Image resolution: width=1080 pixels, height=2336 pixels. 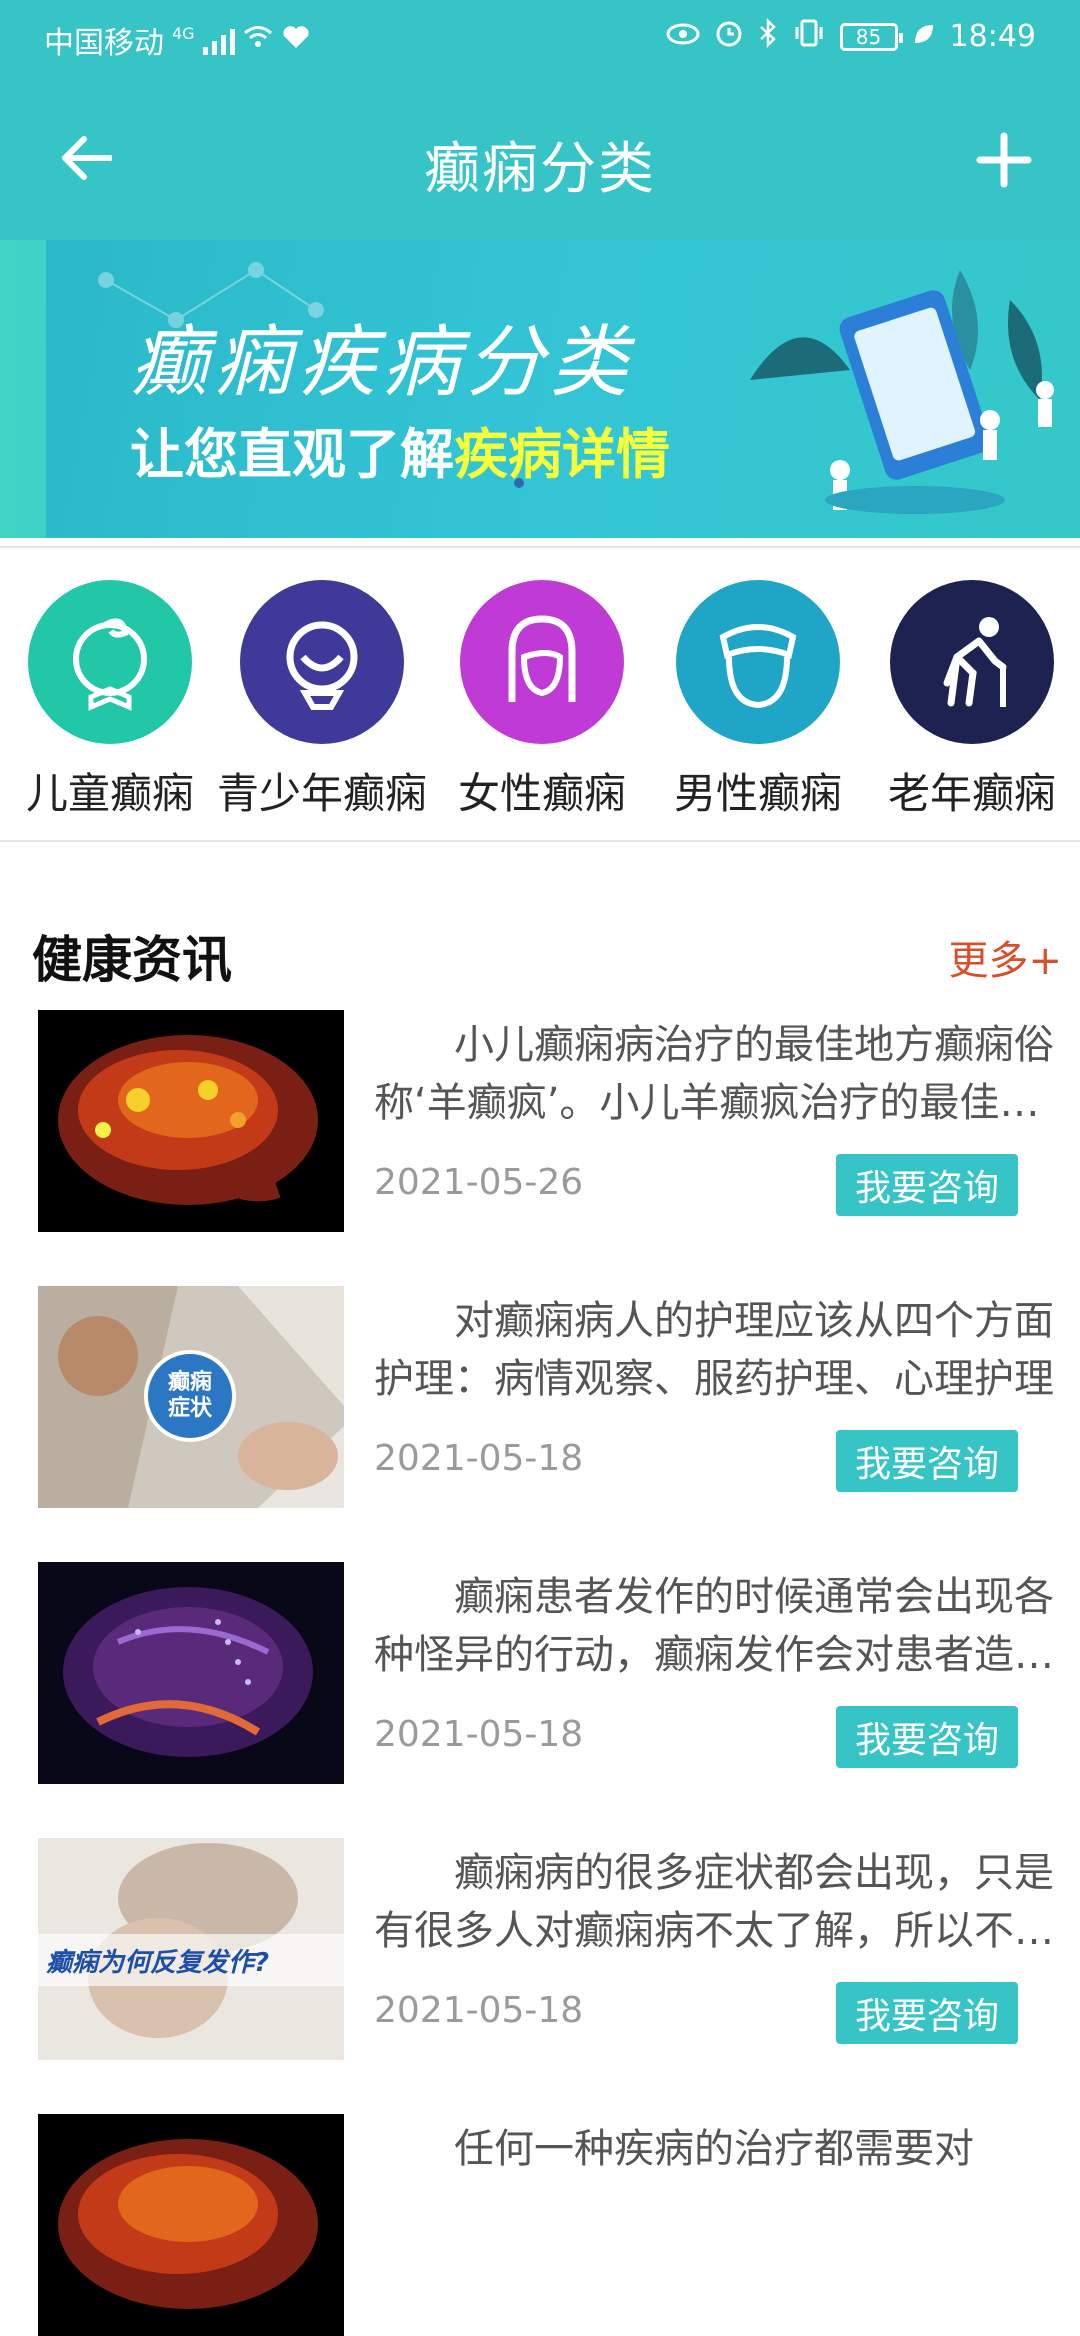 I want to click on category-women: 女性癫痫, so click(x=542, y=700).